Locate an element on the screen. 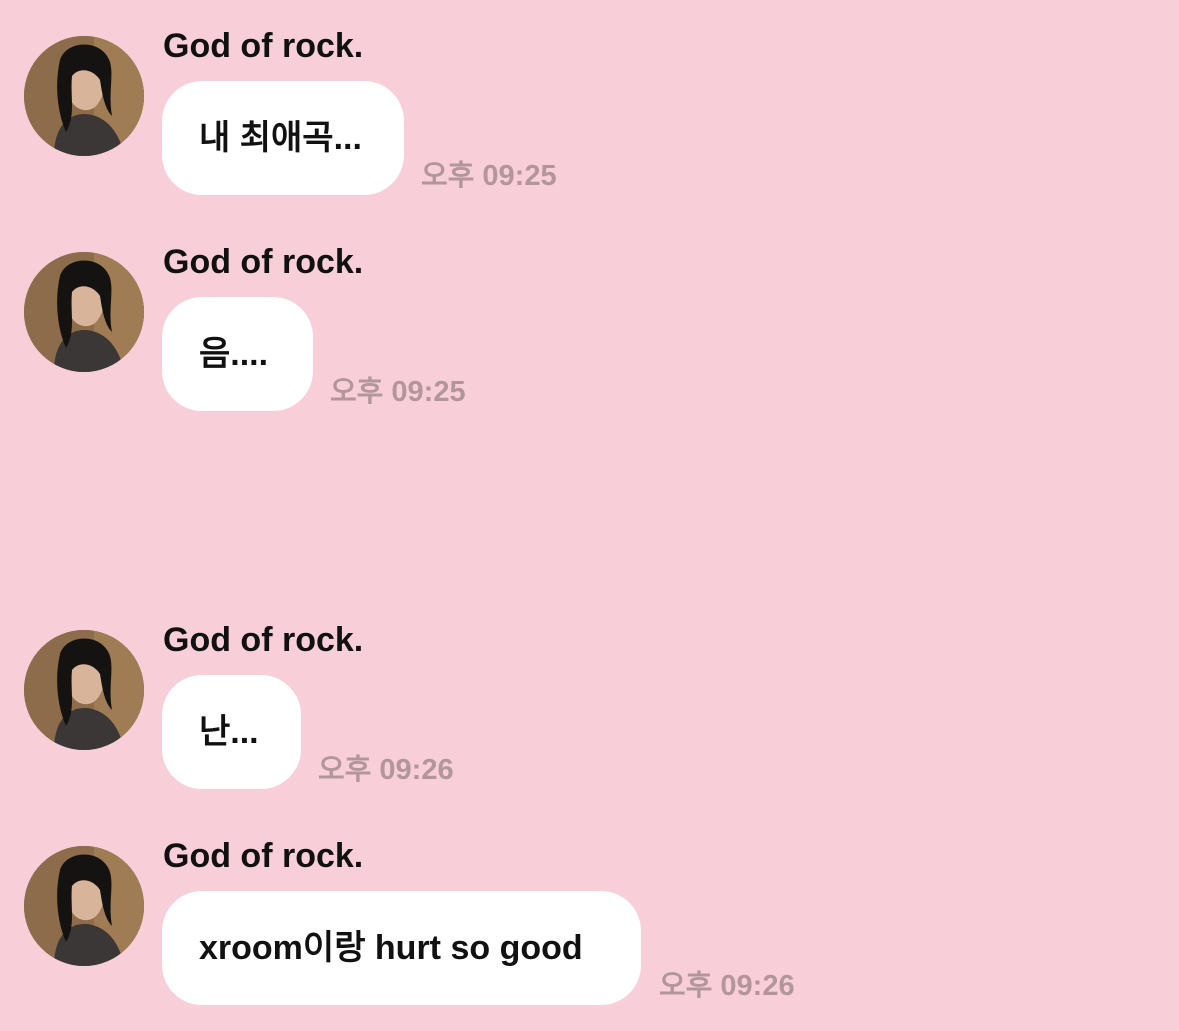 The height and width of the screenshot is (1031, 1179). message-bubble: xroom이랑 hurt so good is located at coordinates (401, 948).